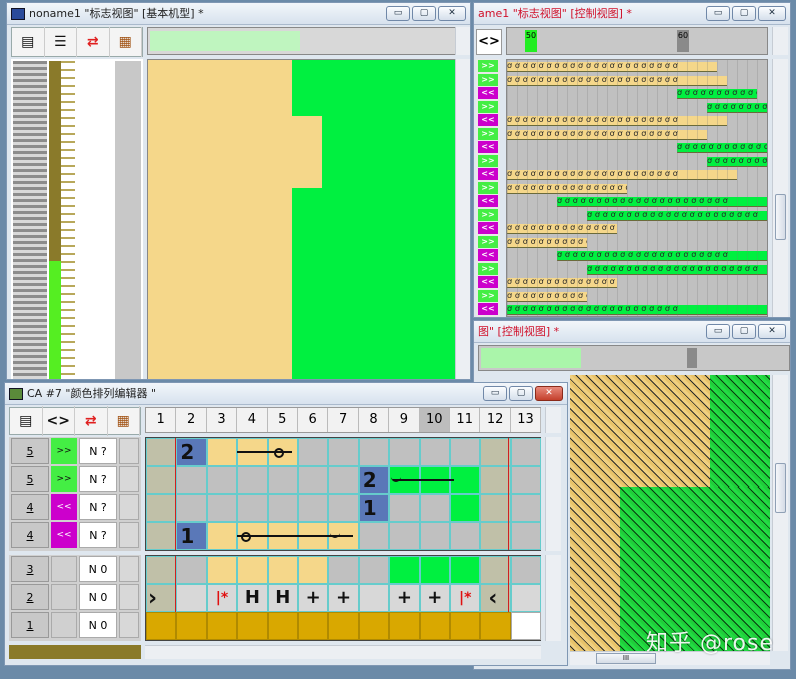 The height and width of the screenshot is (679, 796). What do you see at coordinates (553, 420) in the screenshot?
I see `header-scroll` at bounding box center [553, 420].